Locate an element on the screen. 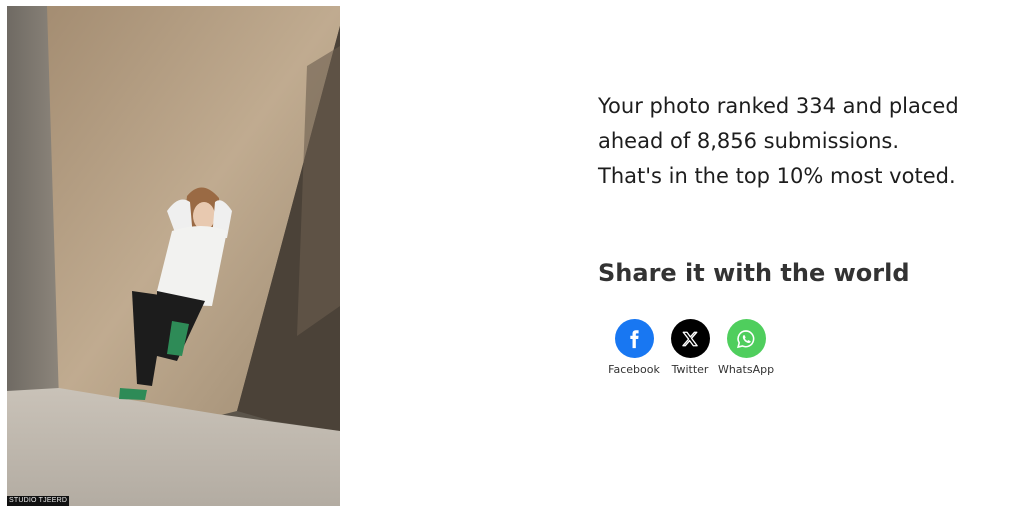 Image resolution: width=1024 pixels, height=511 pixels. share-buttons: Facebook Twitter WhatsApp is located at coordinates (689, 347).